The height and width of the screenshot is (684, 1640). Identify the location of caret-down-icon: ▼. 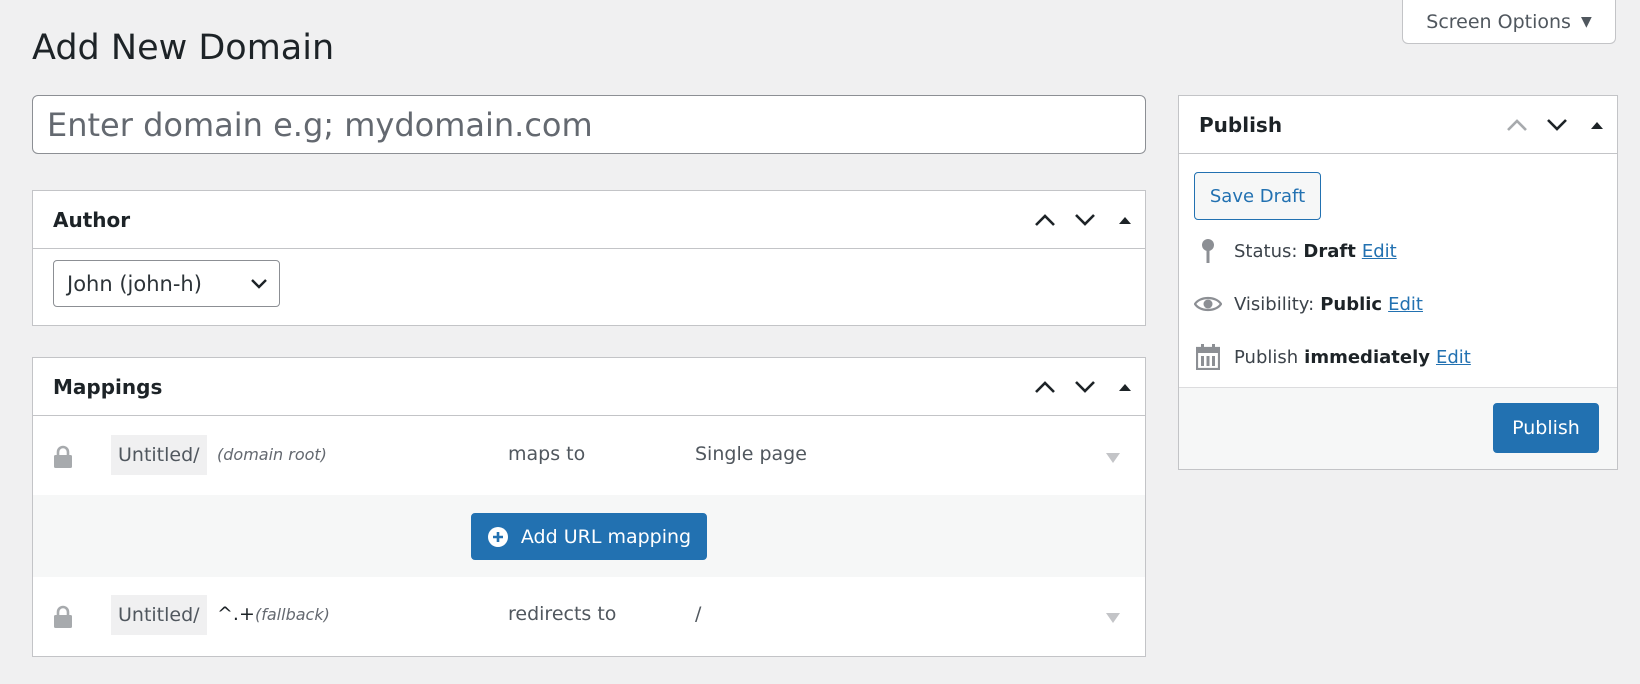
(1586, 21).